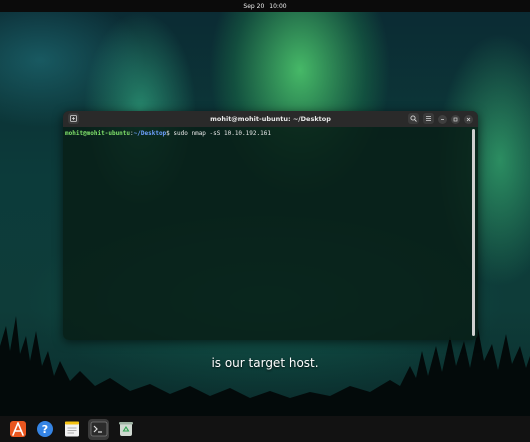 This screenshot has width=530, height=442. I want to click on clock: Sep 20 10:00, so click(264, 6).